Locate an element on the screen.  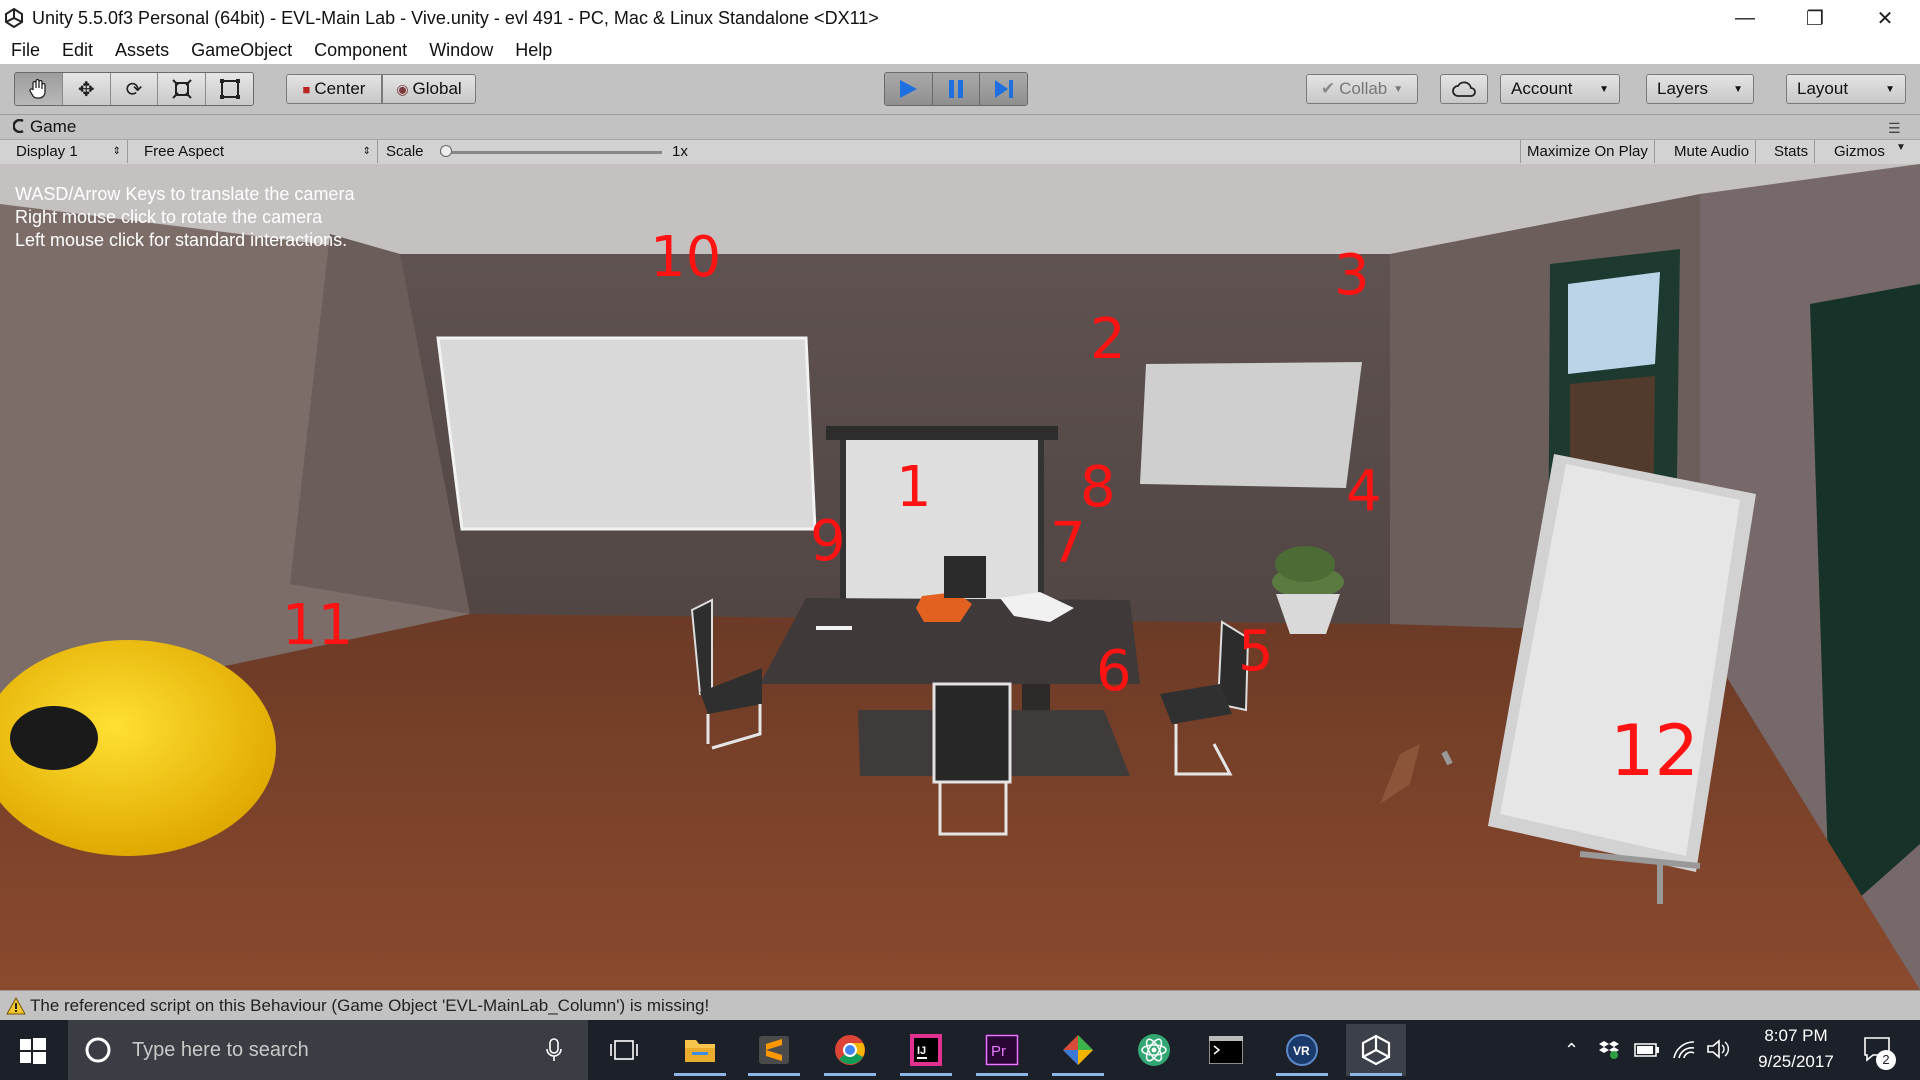
play-controls is located at coordinates (956, 89).